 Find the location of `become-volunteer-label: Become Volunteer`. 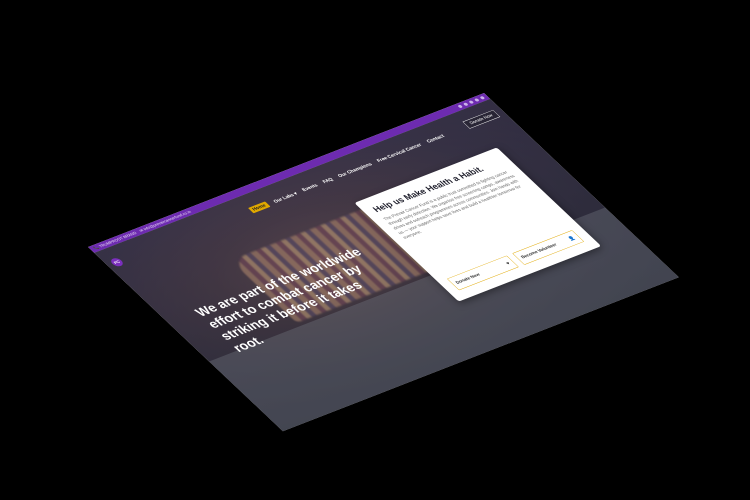

become-volunteer-label: Become Volunteer is located at coordinates (539, 251).